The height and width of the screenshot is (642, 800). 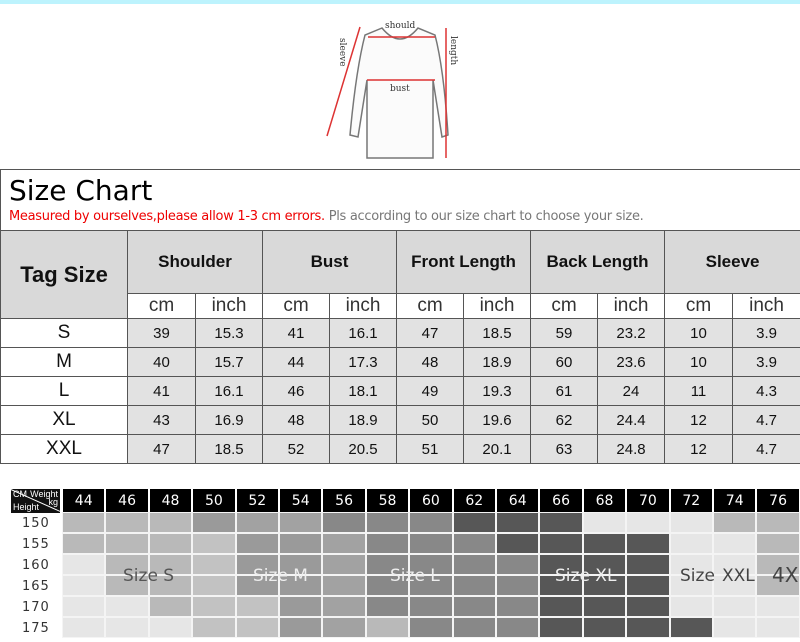 What do you see at coordinates (363, 420) in the screenshot?
I see `value-cell: 18.9` at bounding box center [363, 420].